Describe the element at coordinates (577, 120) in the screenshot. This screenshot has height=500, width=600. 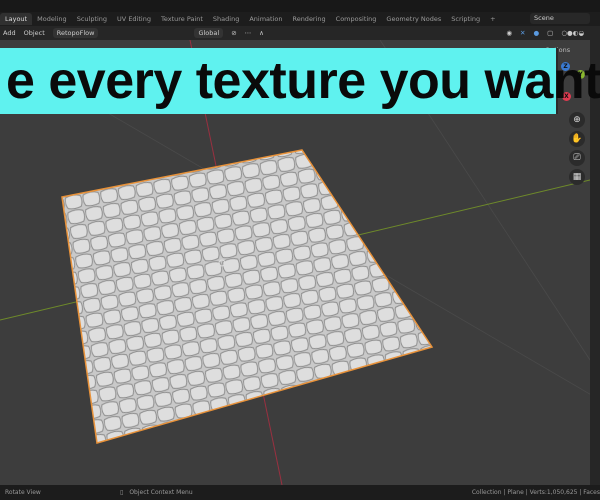
I see `zoom-icon: ⊕` at that location.